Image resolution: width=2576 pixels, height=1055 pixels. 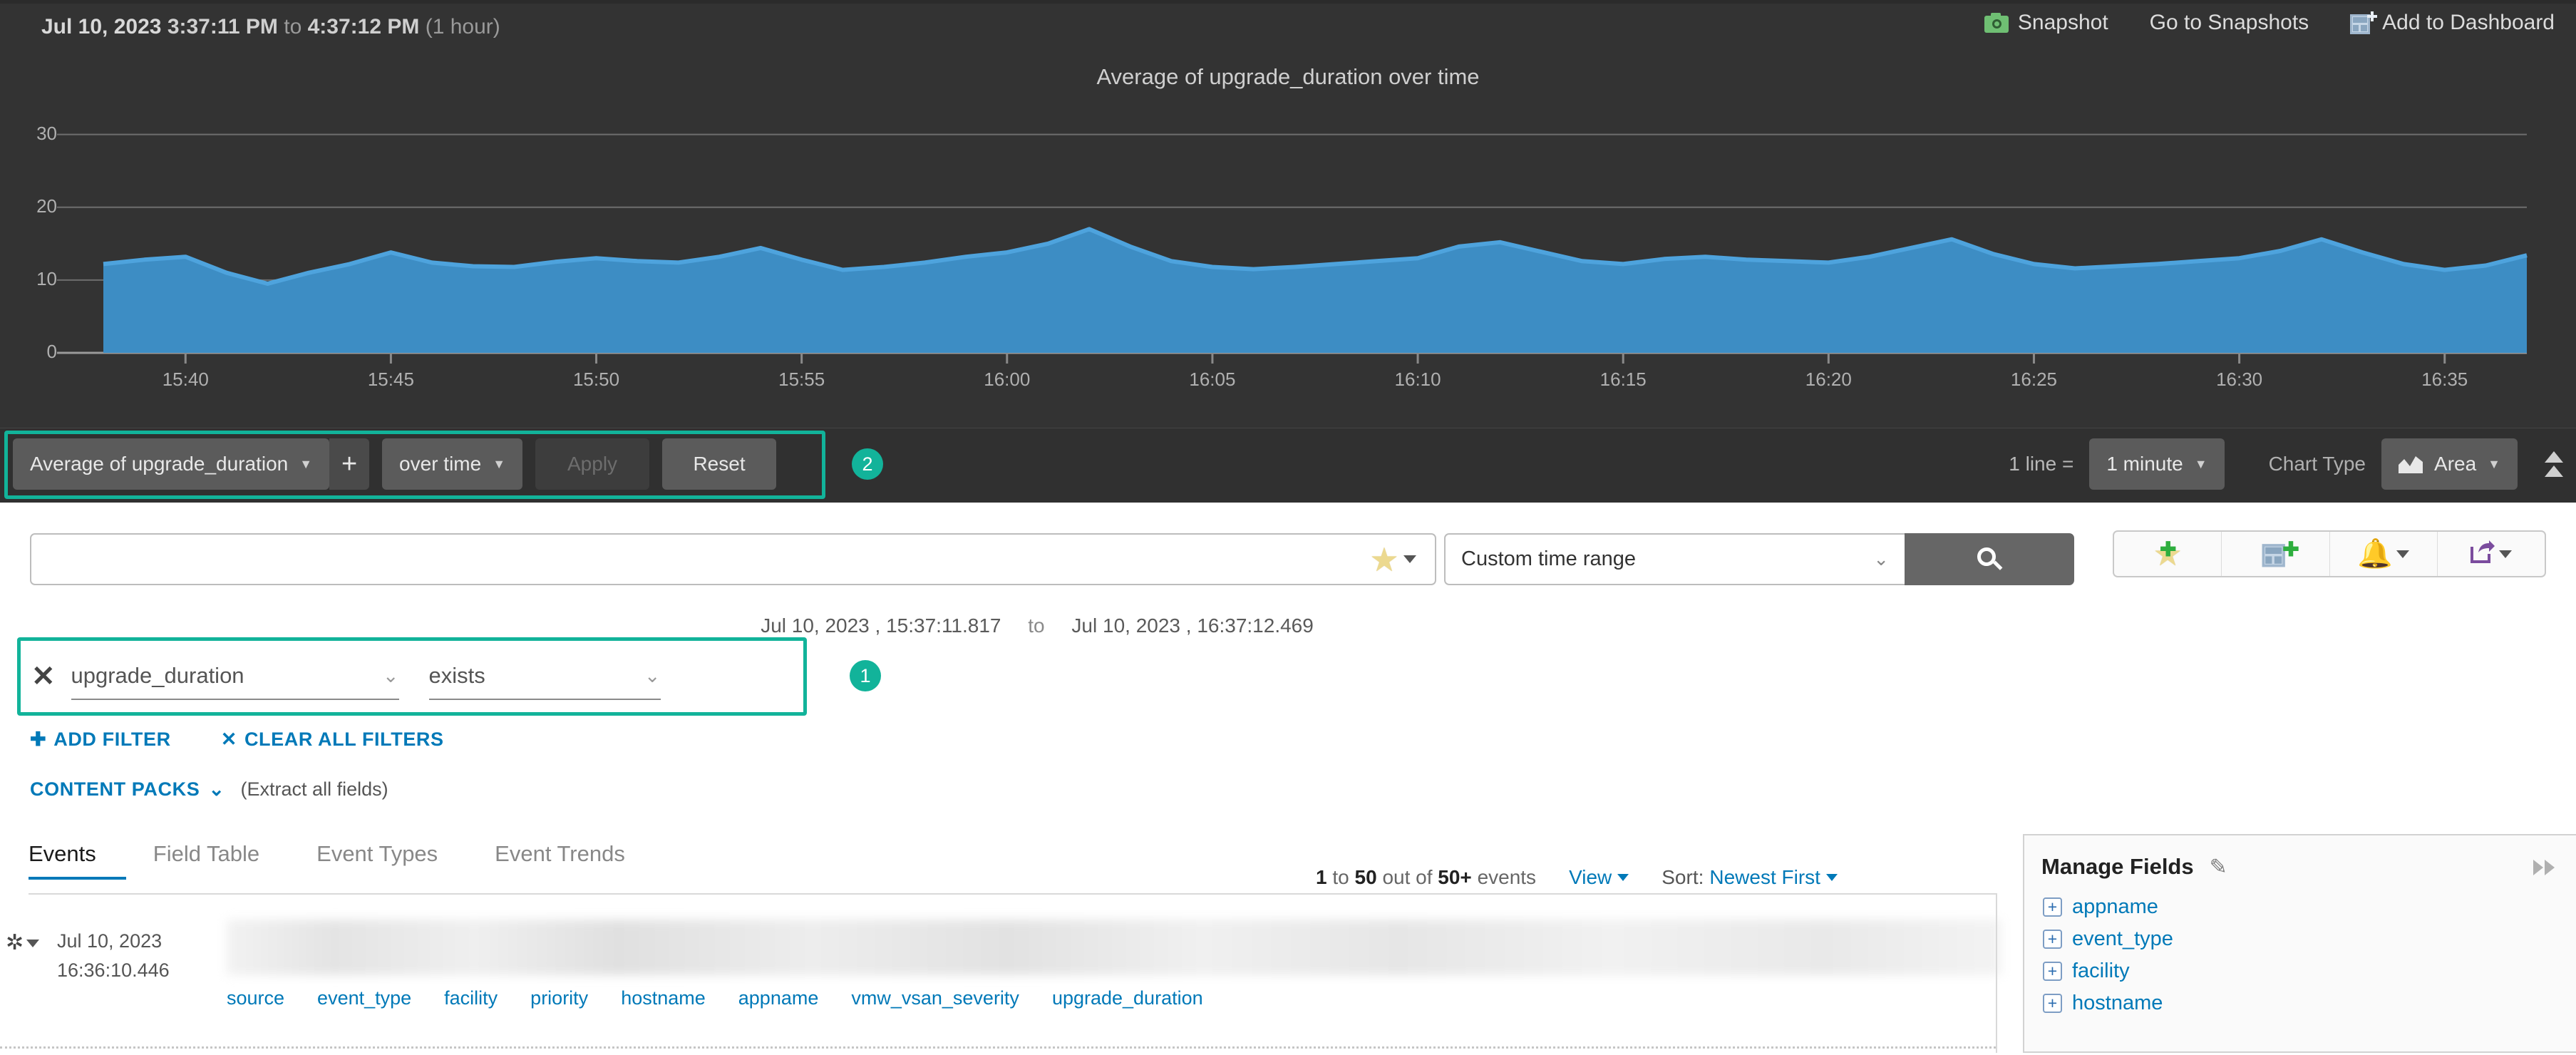 I want to click on manage-fields-item: + appname, so click(x=2108, y=907).